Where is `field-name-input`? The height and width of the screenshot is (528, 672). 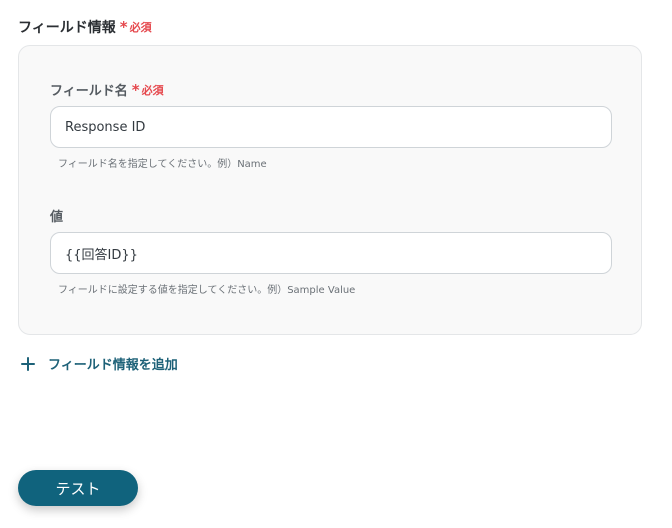
field-name-input is located at coordinates (331, 127).